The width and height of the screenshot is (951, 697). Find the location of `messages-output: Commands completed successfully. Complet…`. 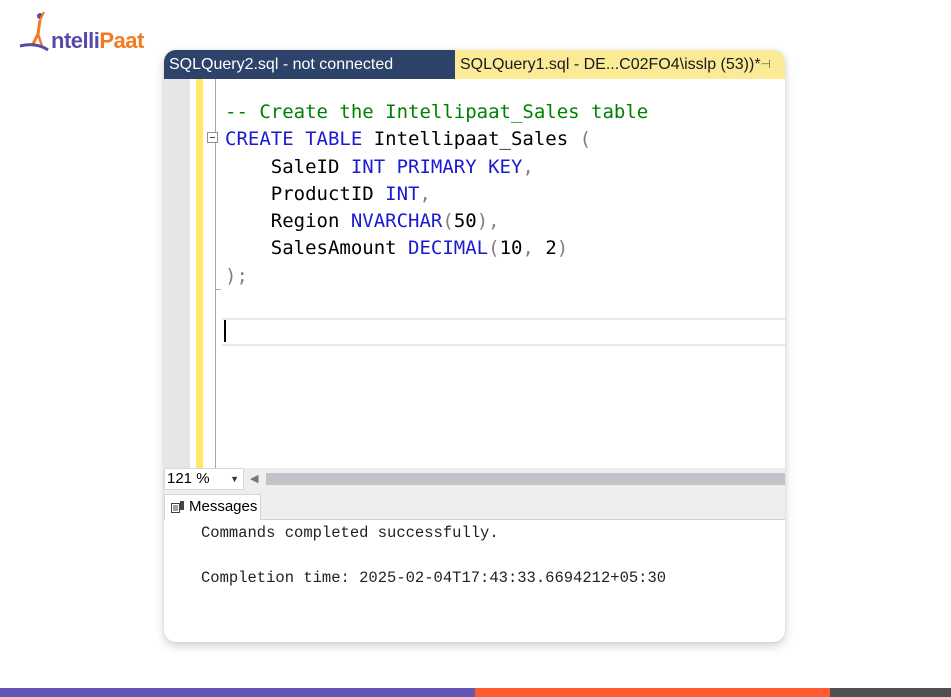

messages-output: Commands completed successfully. Complet… is located at coordinates (433, 556).